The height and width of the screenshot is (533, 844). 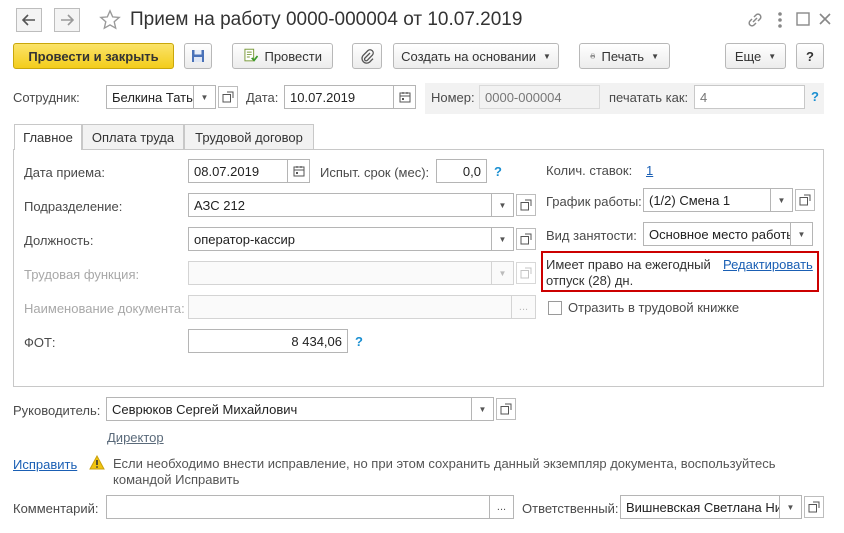 What do you see at coordinates (649, 170) in the screenshot?
I see `rates-link: 1` at bounding box center [649, 170].